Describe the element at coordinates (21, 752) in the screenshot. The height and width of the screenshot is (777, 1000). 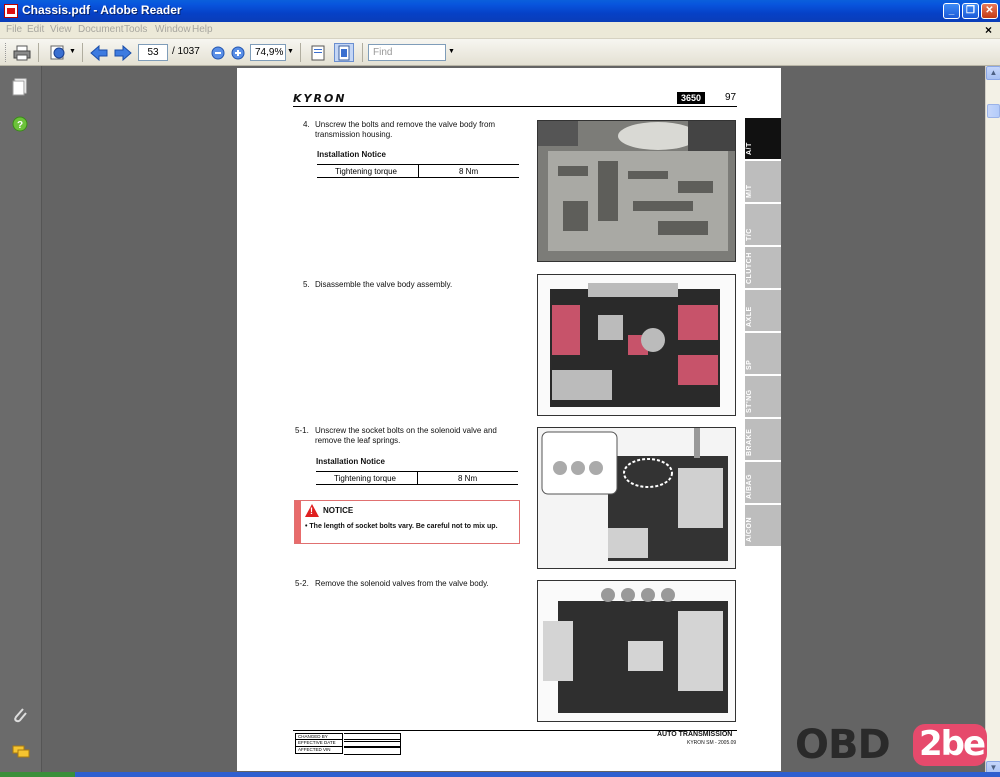
I see `comments-icon` at that location.